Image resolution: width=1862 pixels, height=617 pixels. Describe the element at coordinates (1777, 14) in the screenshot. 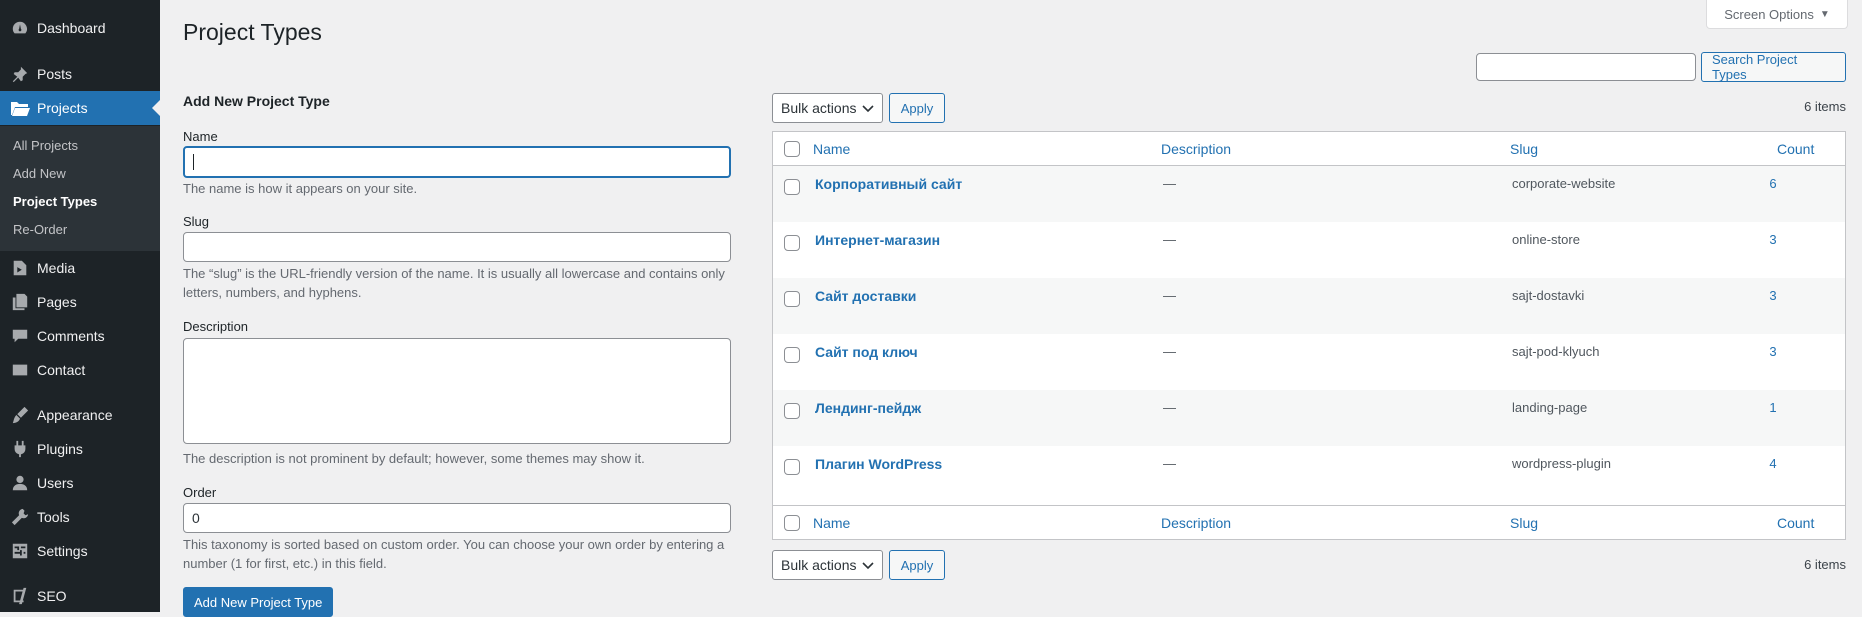

I see `screen-options-button: Screen Options ▼` at that location.